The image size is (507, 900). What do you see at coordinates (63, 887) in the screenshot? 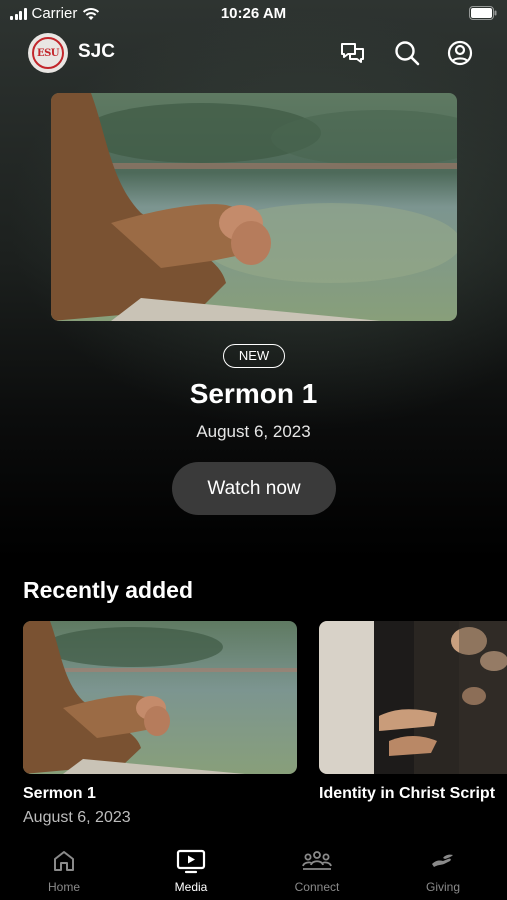
I see `tab-label: Home` at bounding box center [63, 887].